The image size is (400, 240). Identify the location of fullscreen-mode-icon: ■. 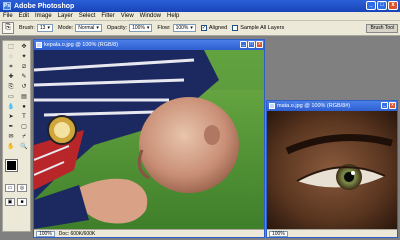
(22, 202).